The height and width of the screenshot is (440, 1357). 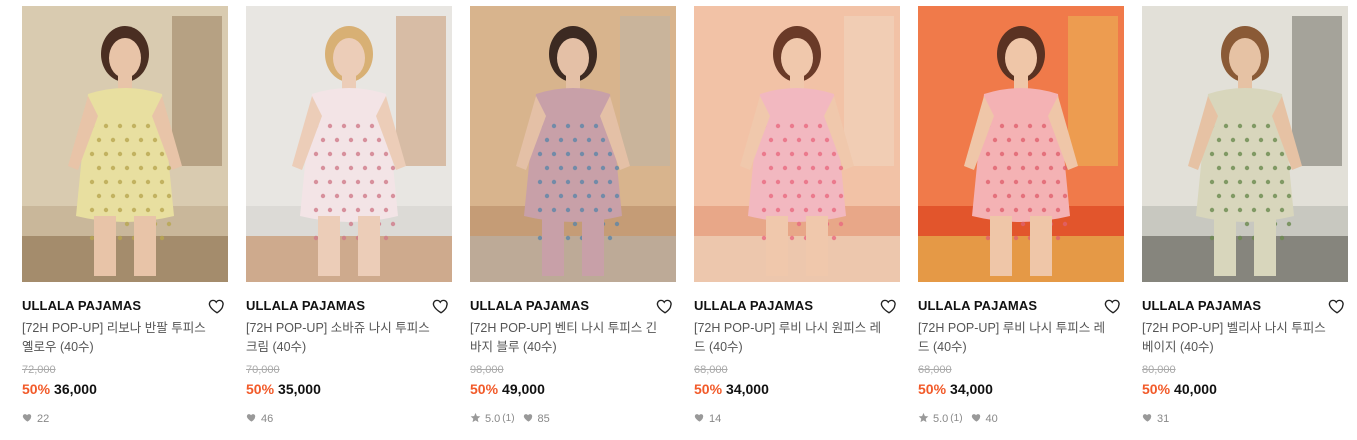 I want to click on likes-count: 14, so click(x=715, y=419).